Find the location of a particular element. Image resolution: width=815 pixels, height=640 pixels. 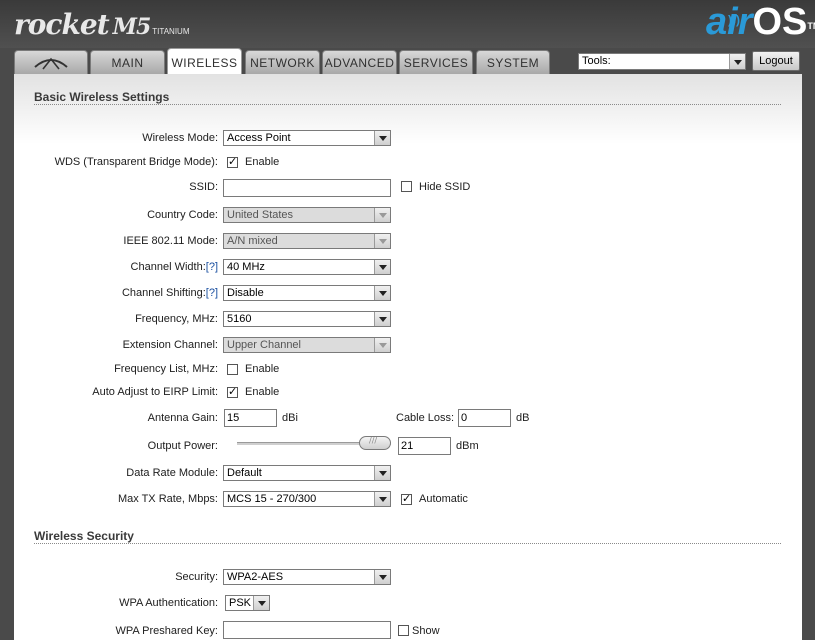

channel-shifting-select: Disable is located at coordinates (307, 293).